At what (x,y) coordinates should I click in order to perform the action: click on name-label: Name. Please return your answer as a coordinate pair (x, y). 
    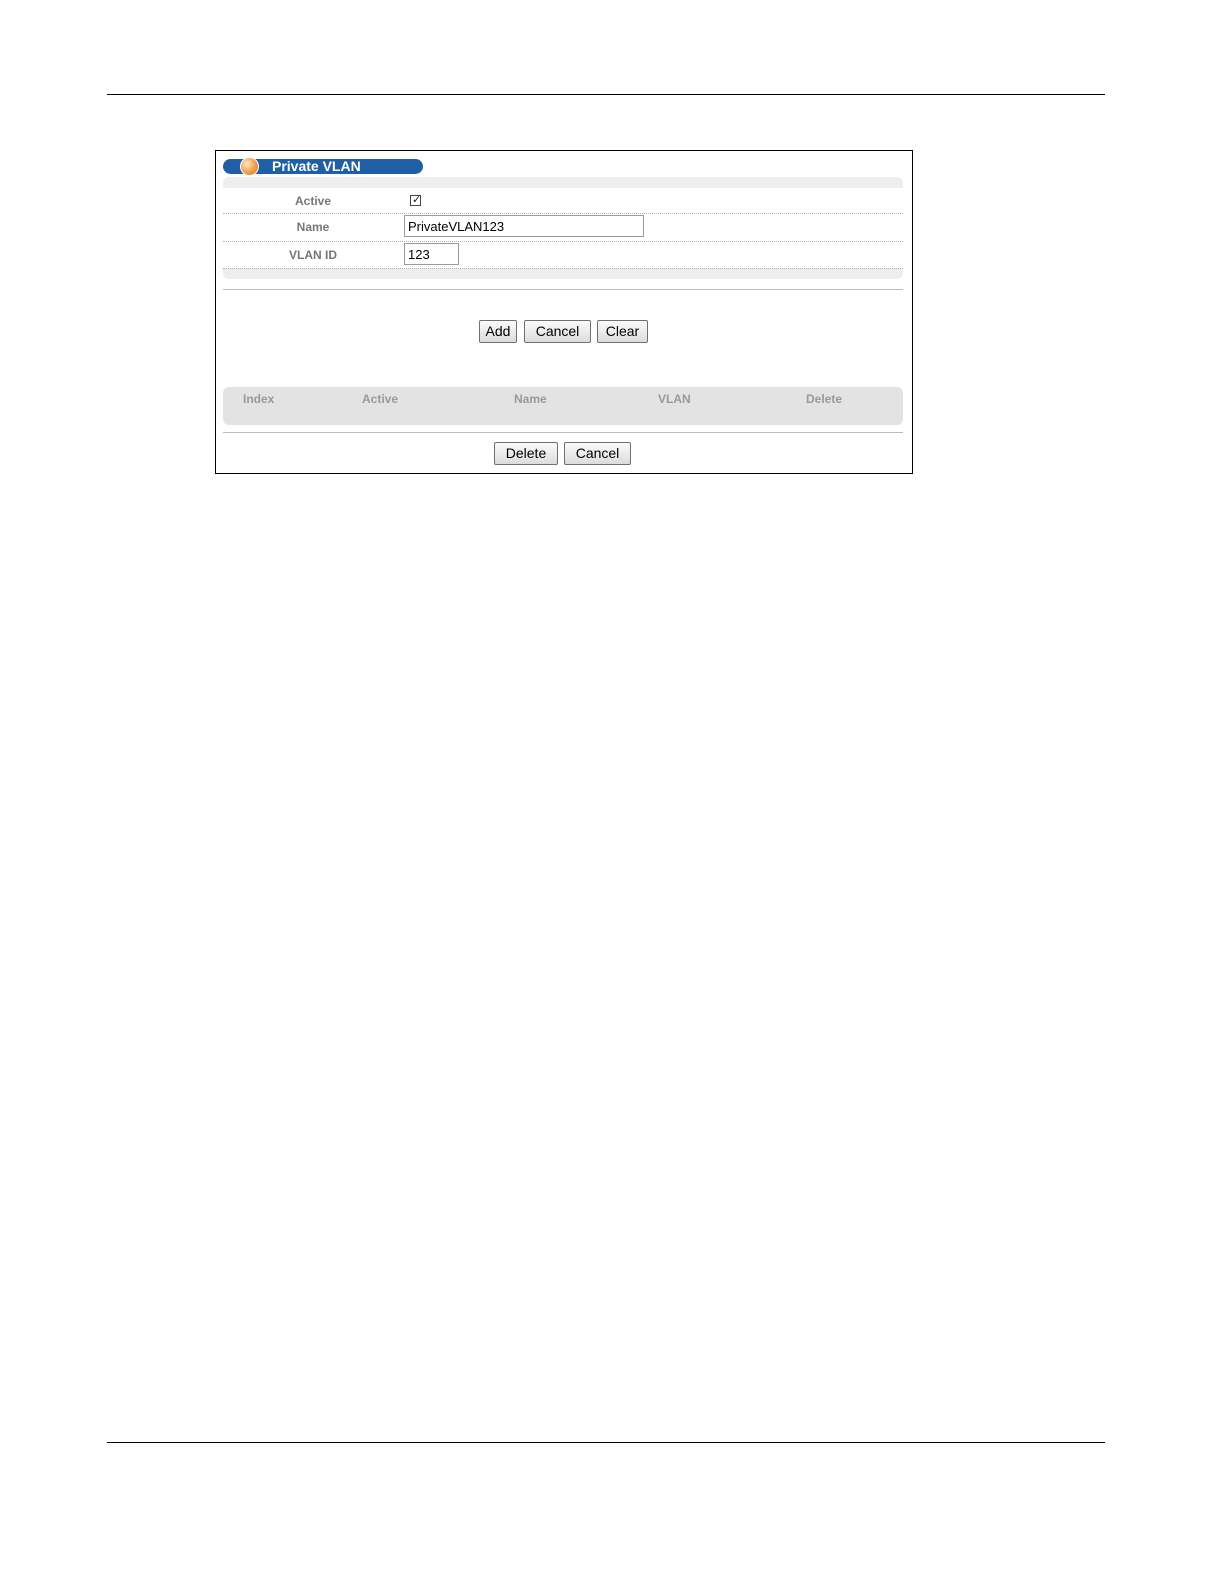
    Looking at the image, I should click on (313, 227).